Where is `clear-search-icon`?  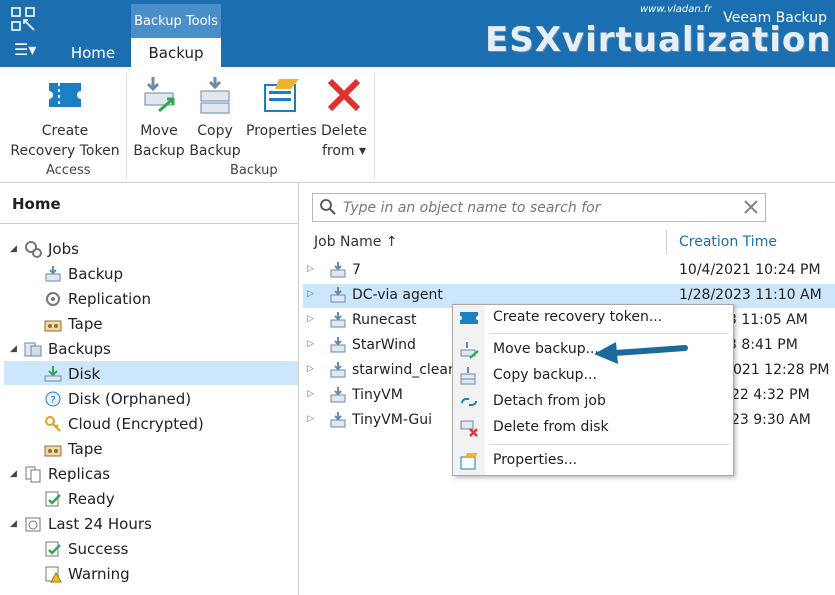 clear-search-icon is located at coordinates (751, 207).